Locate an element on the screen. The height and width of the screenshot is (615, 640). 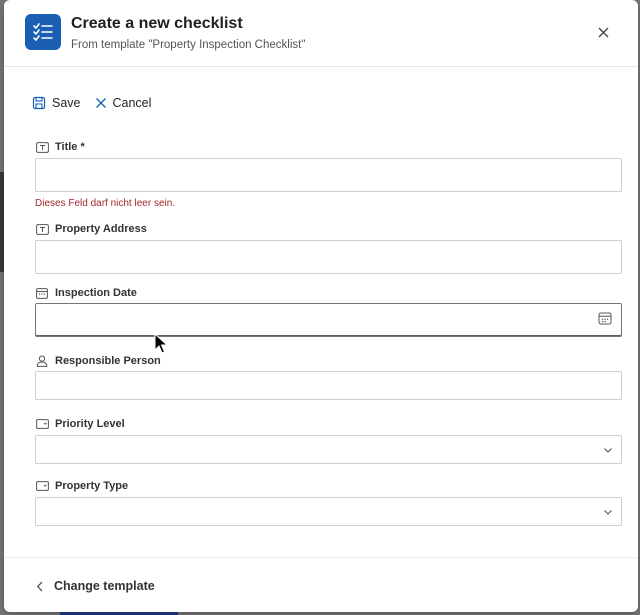
person-icon is located at coordinates (42, 361).